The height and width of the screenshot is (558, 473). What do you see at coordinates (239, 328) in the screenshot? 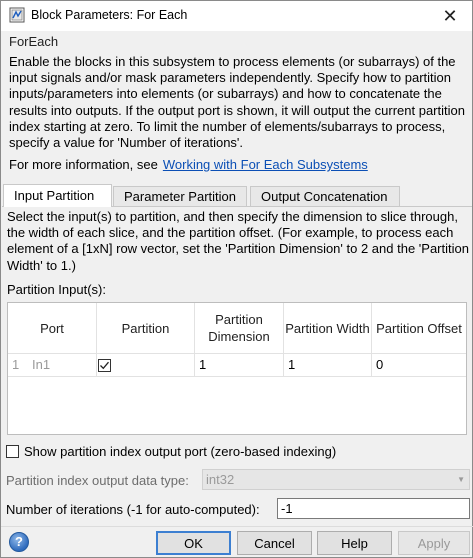
I see `column-header-dimension: Partition Dimension` at bounding box center [239, 328].